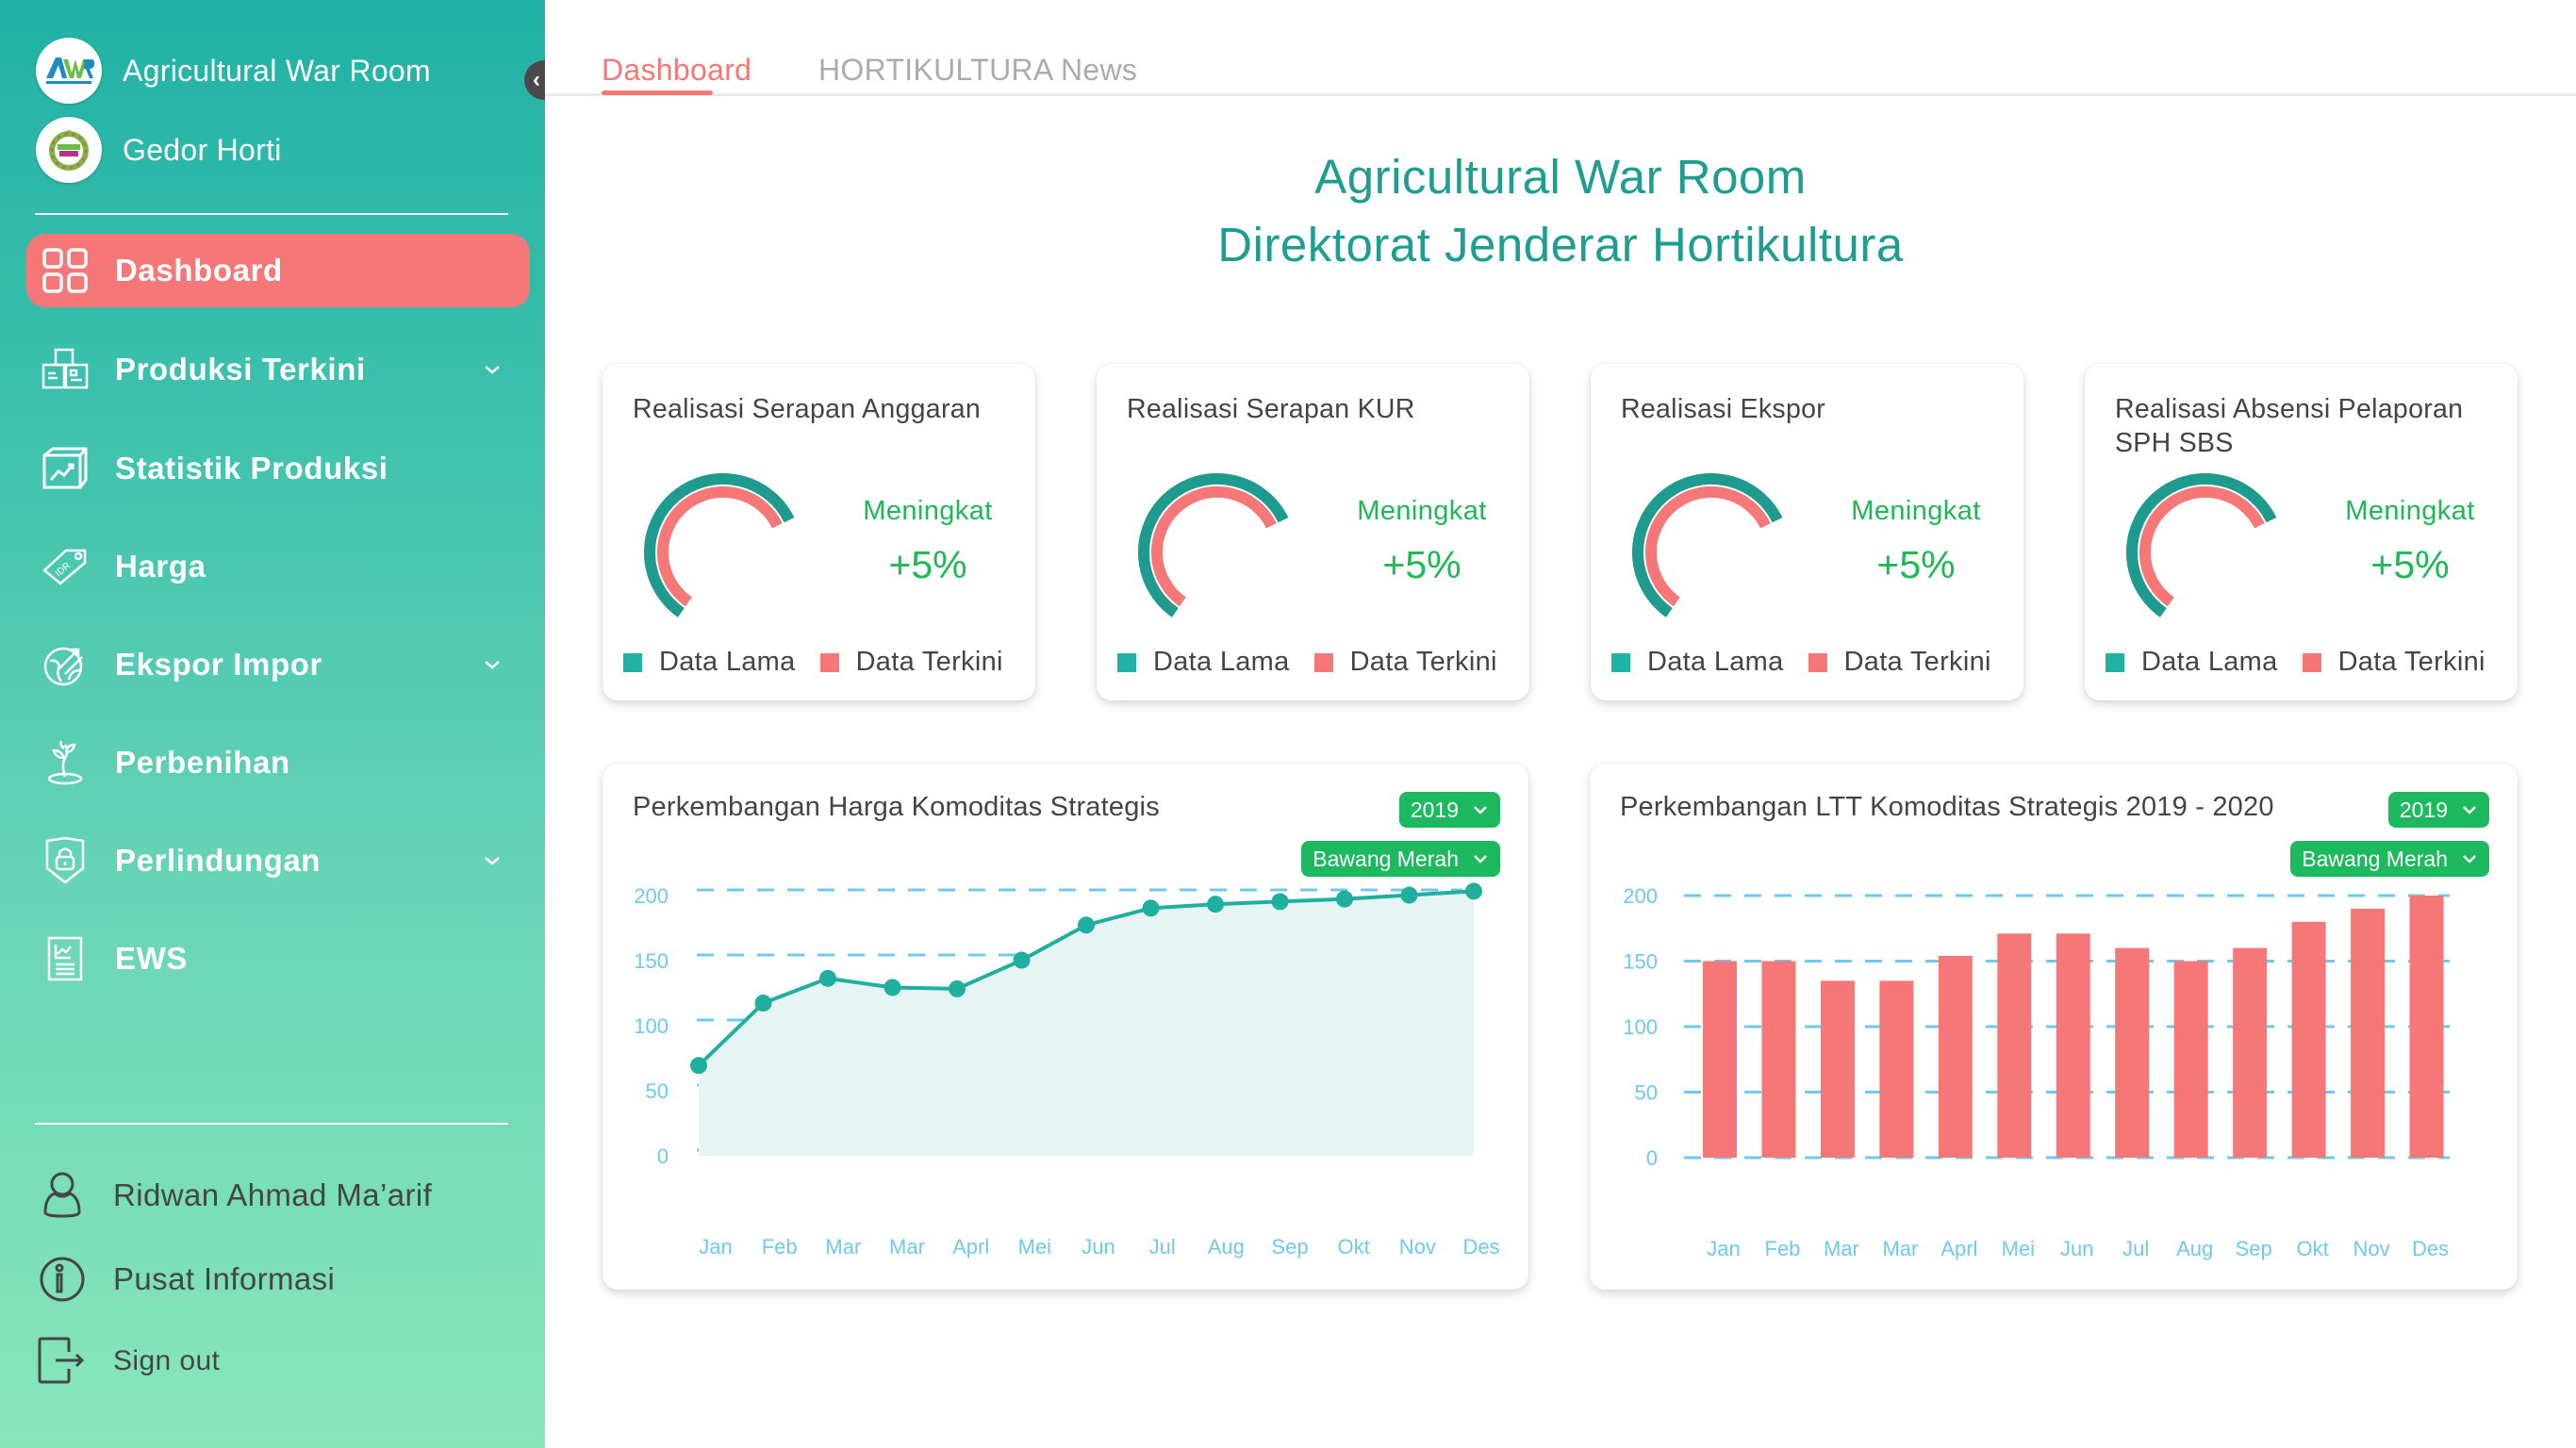 This screenshot has width=2576, height=1448. I want to click on page-subtitle: Direktorat Jenderar Hortikultura, so click(1560, 245).